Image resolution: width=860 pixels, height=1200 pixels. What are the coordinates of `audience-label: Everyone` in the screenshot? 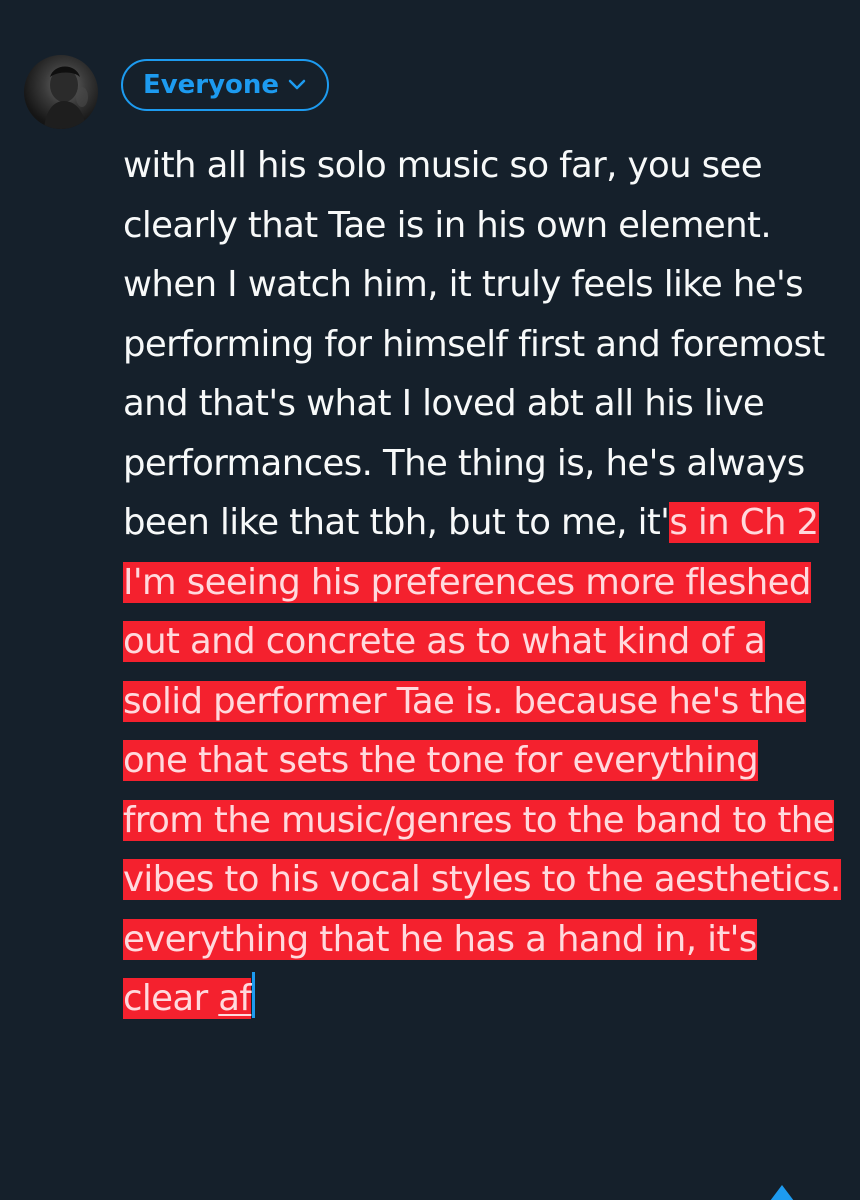 It's located at (211, 85).